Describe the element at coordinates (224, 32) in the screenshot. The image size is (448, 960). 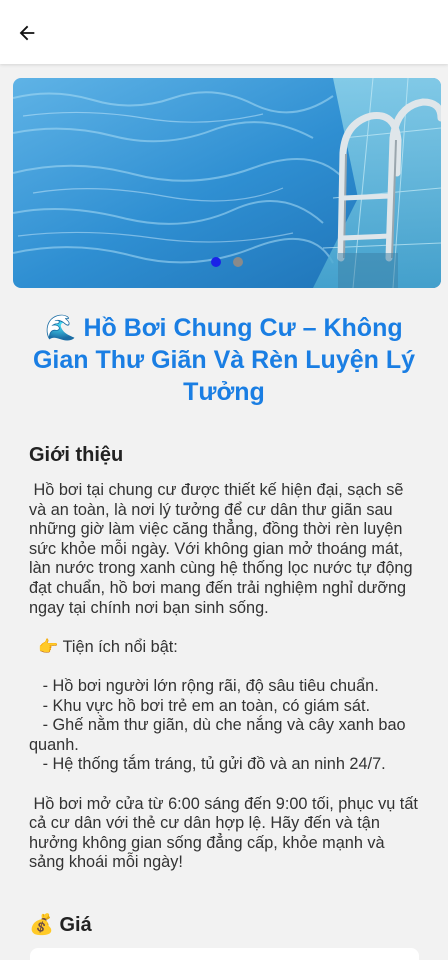
I see `app-bar` at that location.